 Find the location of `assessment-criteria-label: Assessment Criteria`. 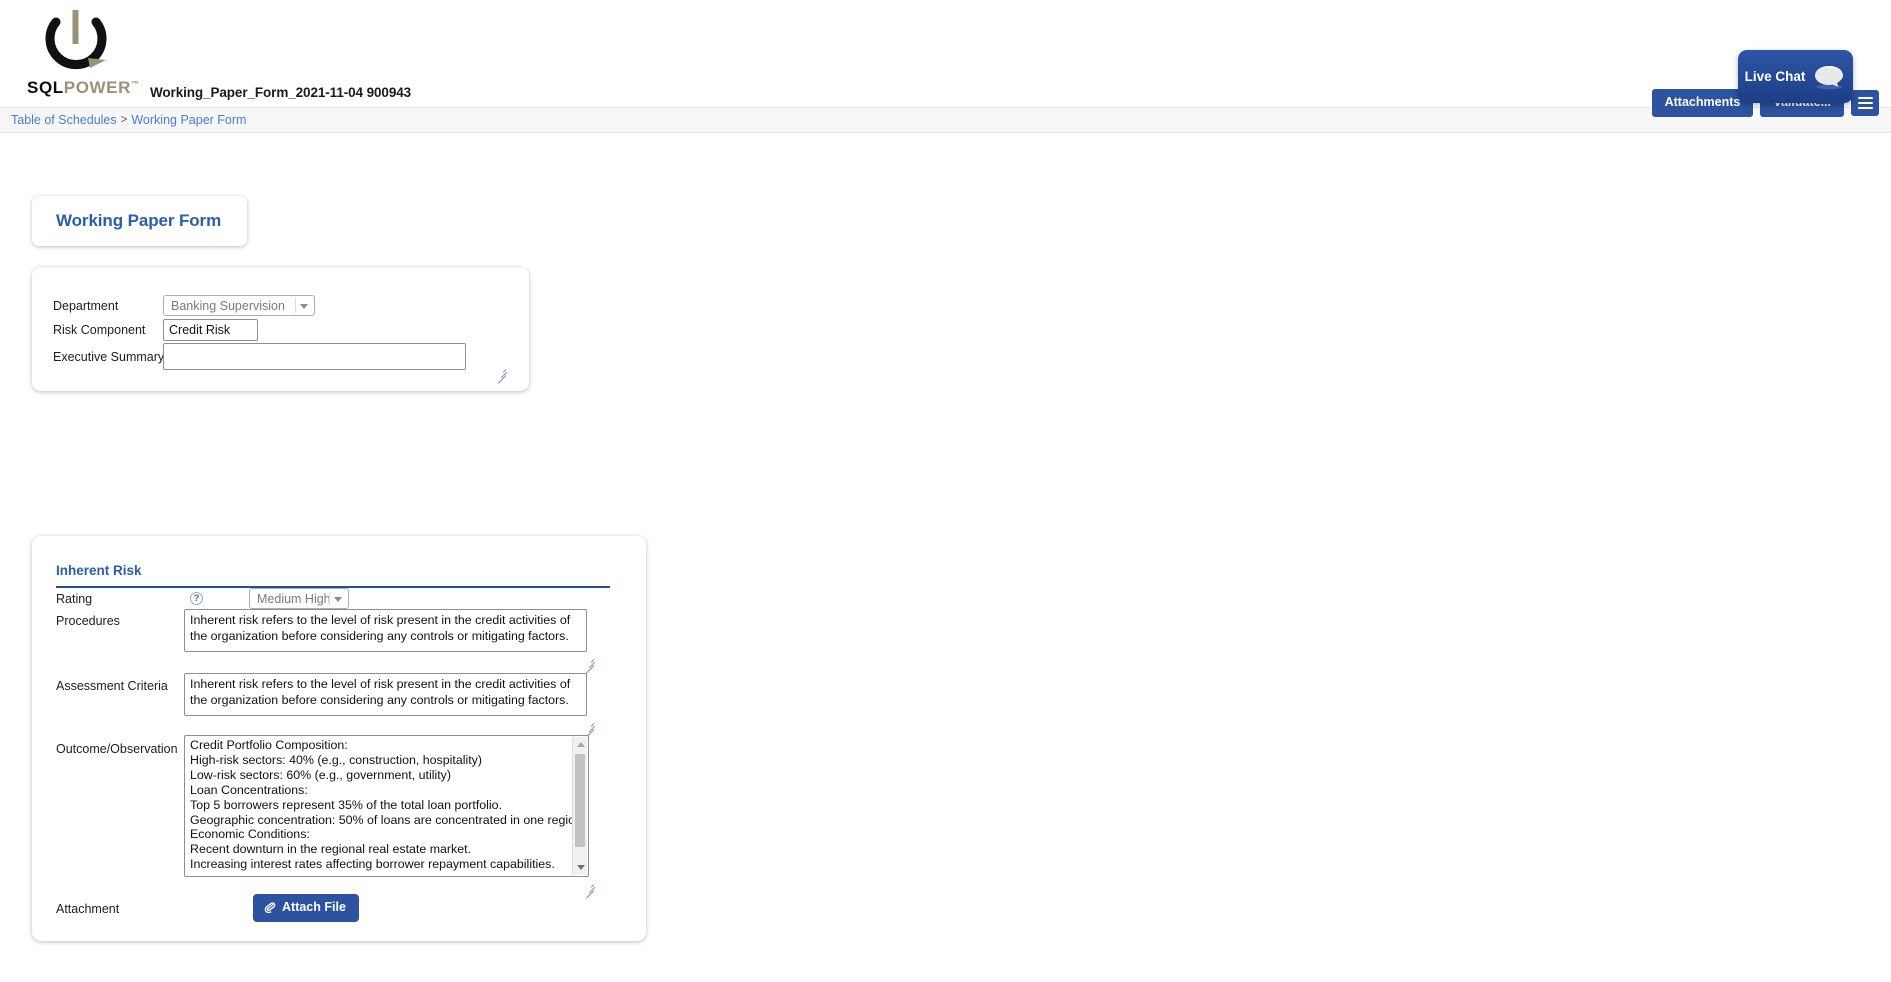

assessment-criteria-label: Assessment Criteria is located at coordinates (112, 686).